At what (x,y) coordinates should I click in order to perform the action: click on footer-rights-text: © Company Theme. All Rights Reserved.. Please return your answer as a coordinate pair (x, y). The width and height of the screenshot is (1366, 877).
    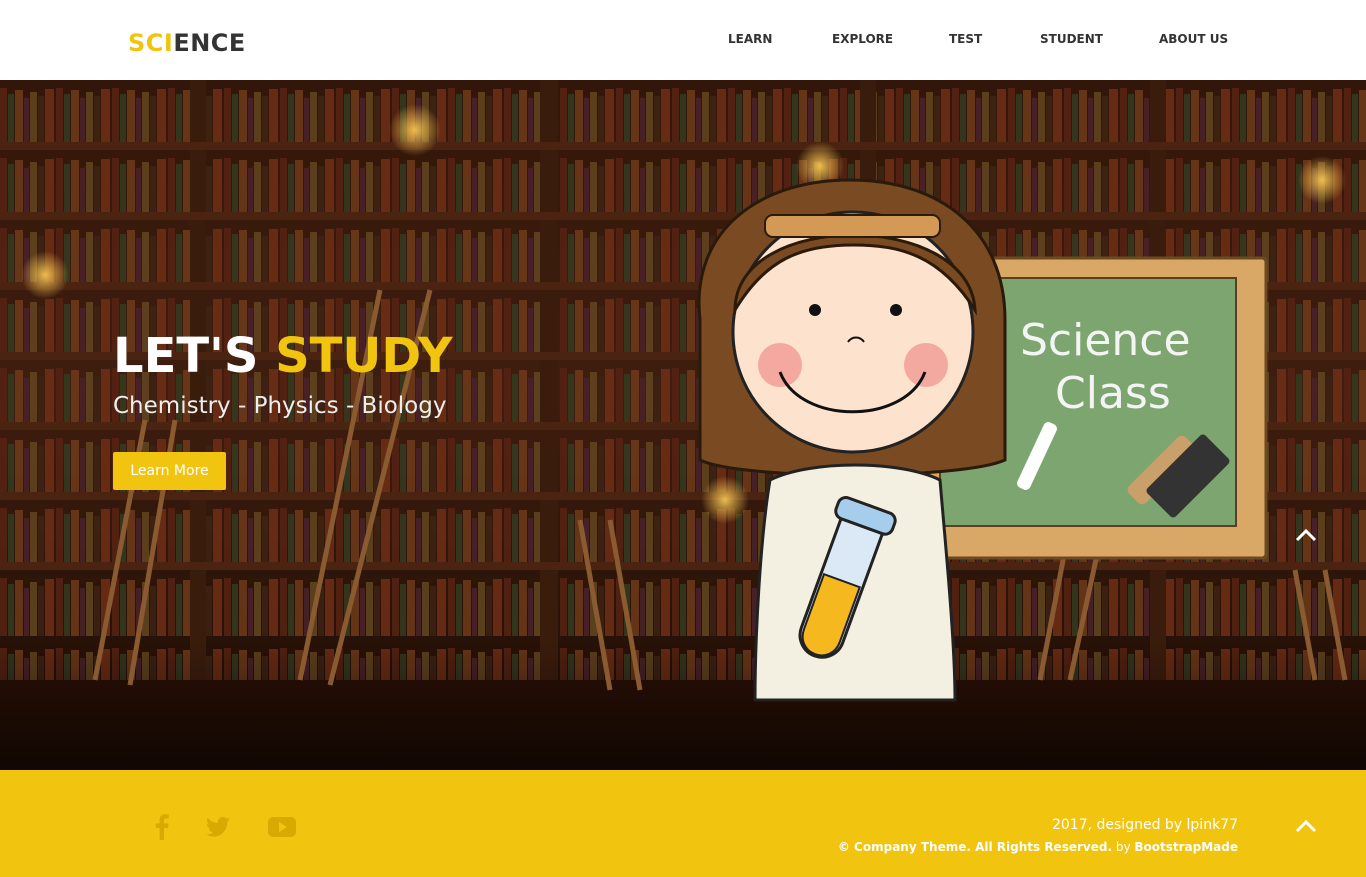
    Looking at the image, I should click on (975, 847).